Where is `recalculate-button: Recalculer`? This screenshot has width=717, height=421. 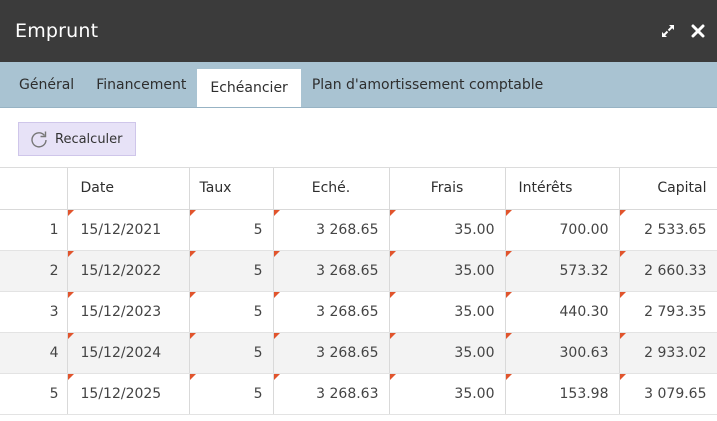
recalculate-button: Recalculer is located at coordinates (77, 139).